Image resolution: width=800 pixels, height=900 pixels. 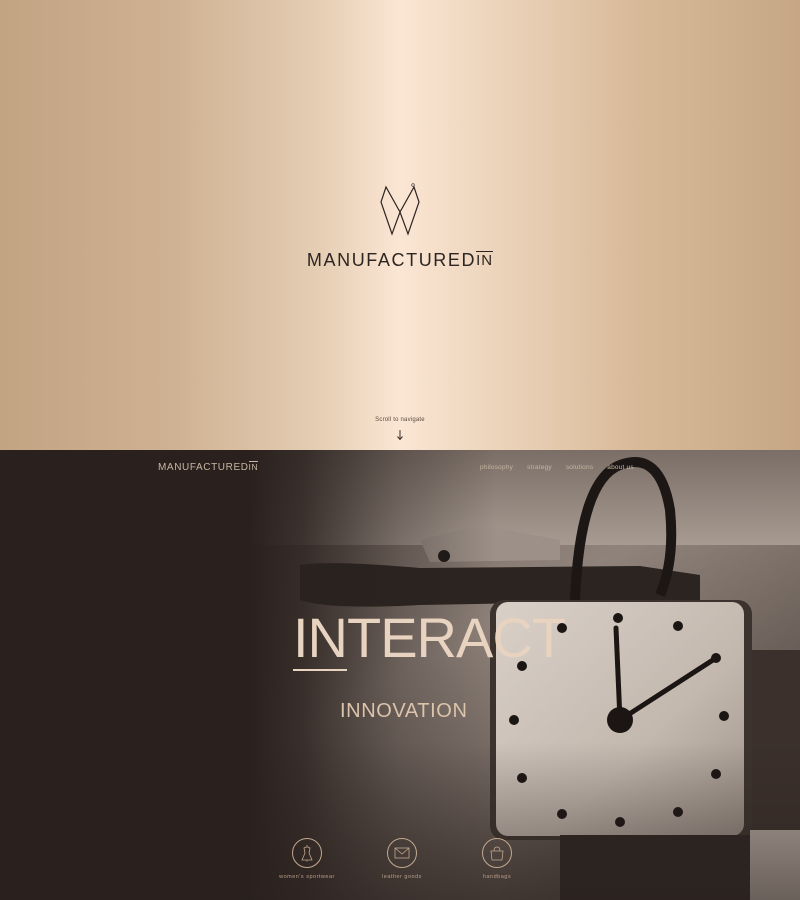 What do you see at coordinates (400, 435) in the screenshot?
I see `arrow-down-icon` at bounding box center [400, 435].